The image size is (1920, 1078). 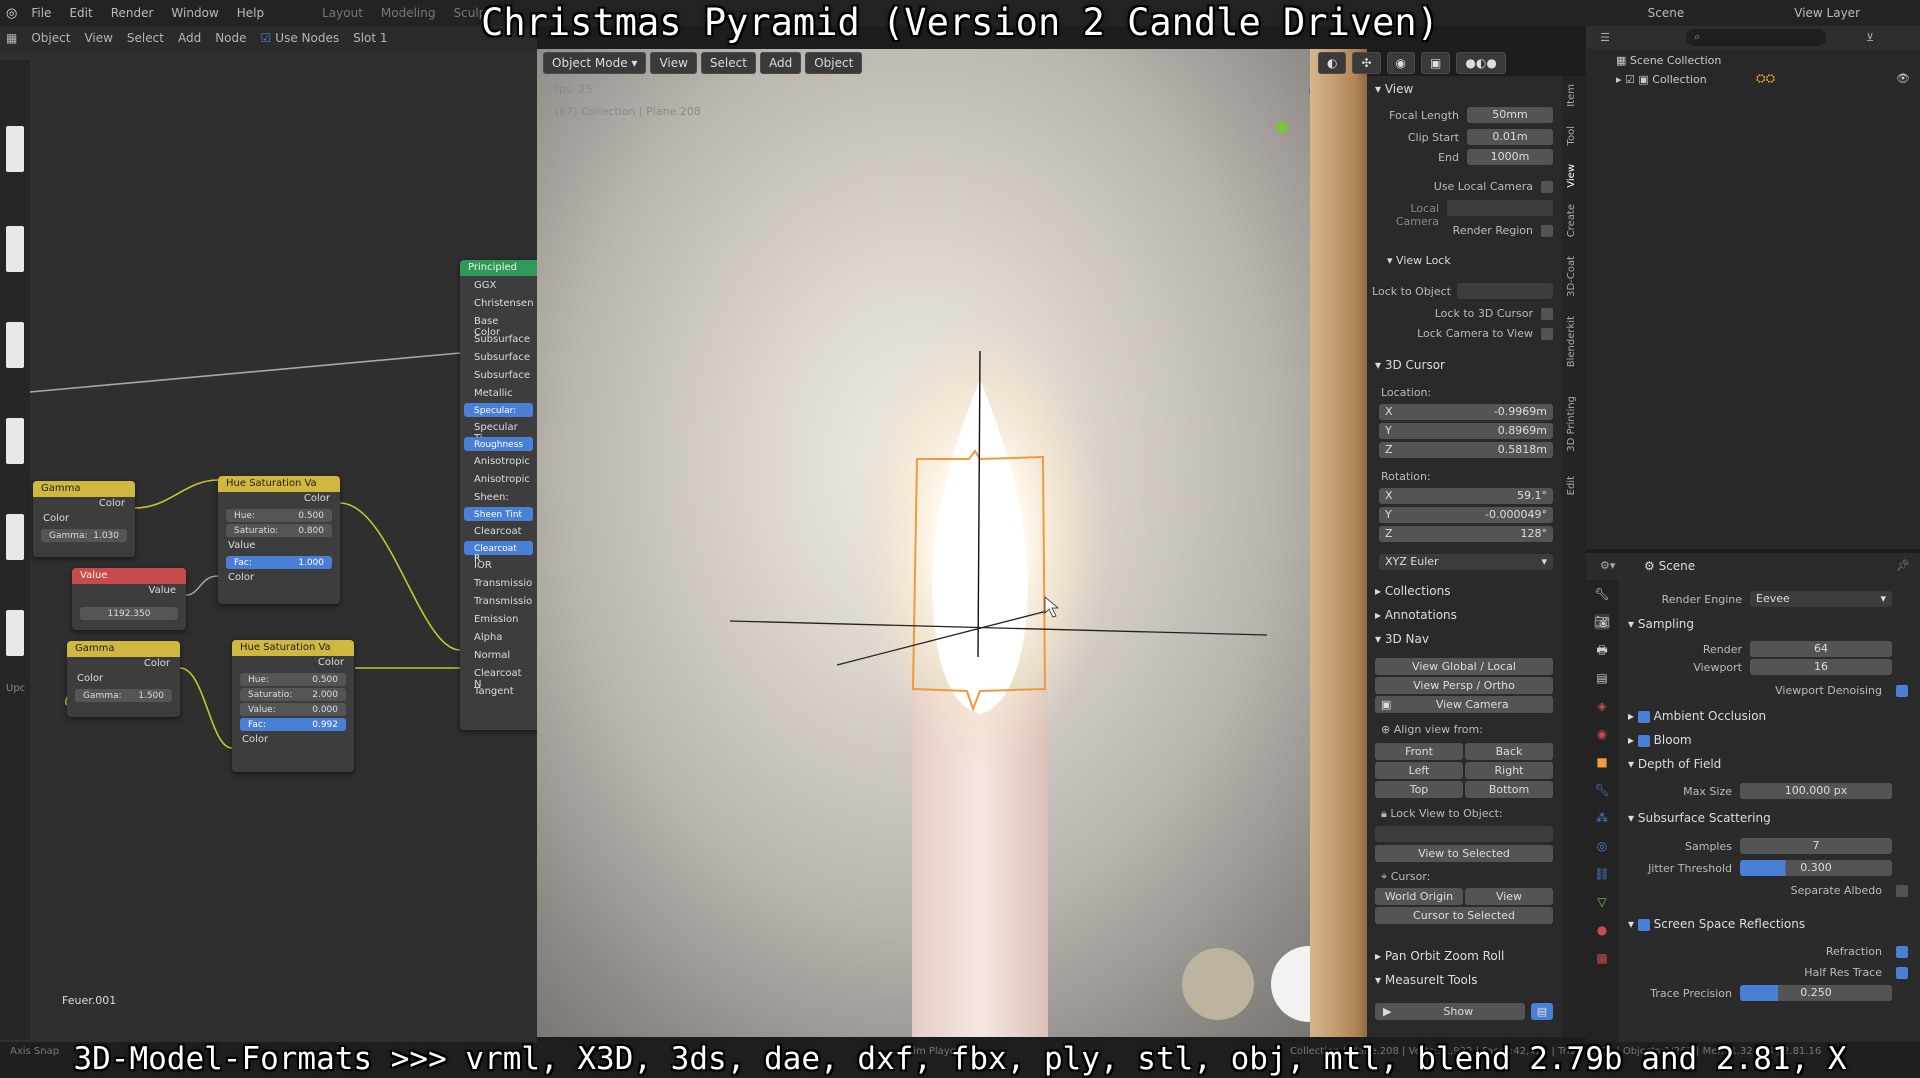 What do you see at coordinates (279, 530) in the screenshot?
I see `saturation-field: Saturatio: 0.800` at bounding box center [279, 530].